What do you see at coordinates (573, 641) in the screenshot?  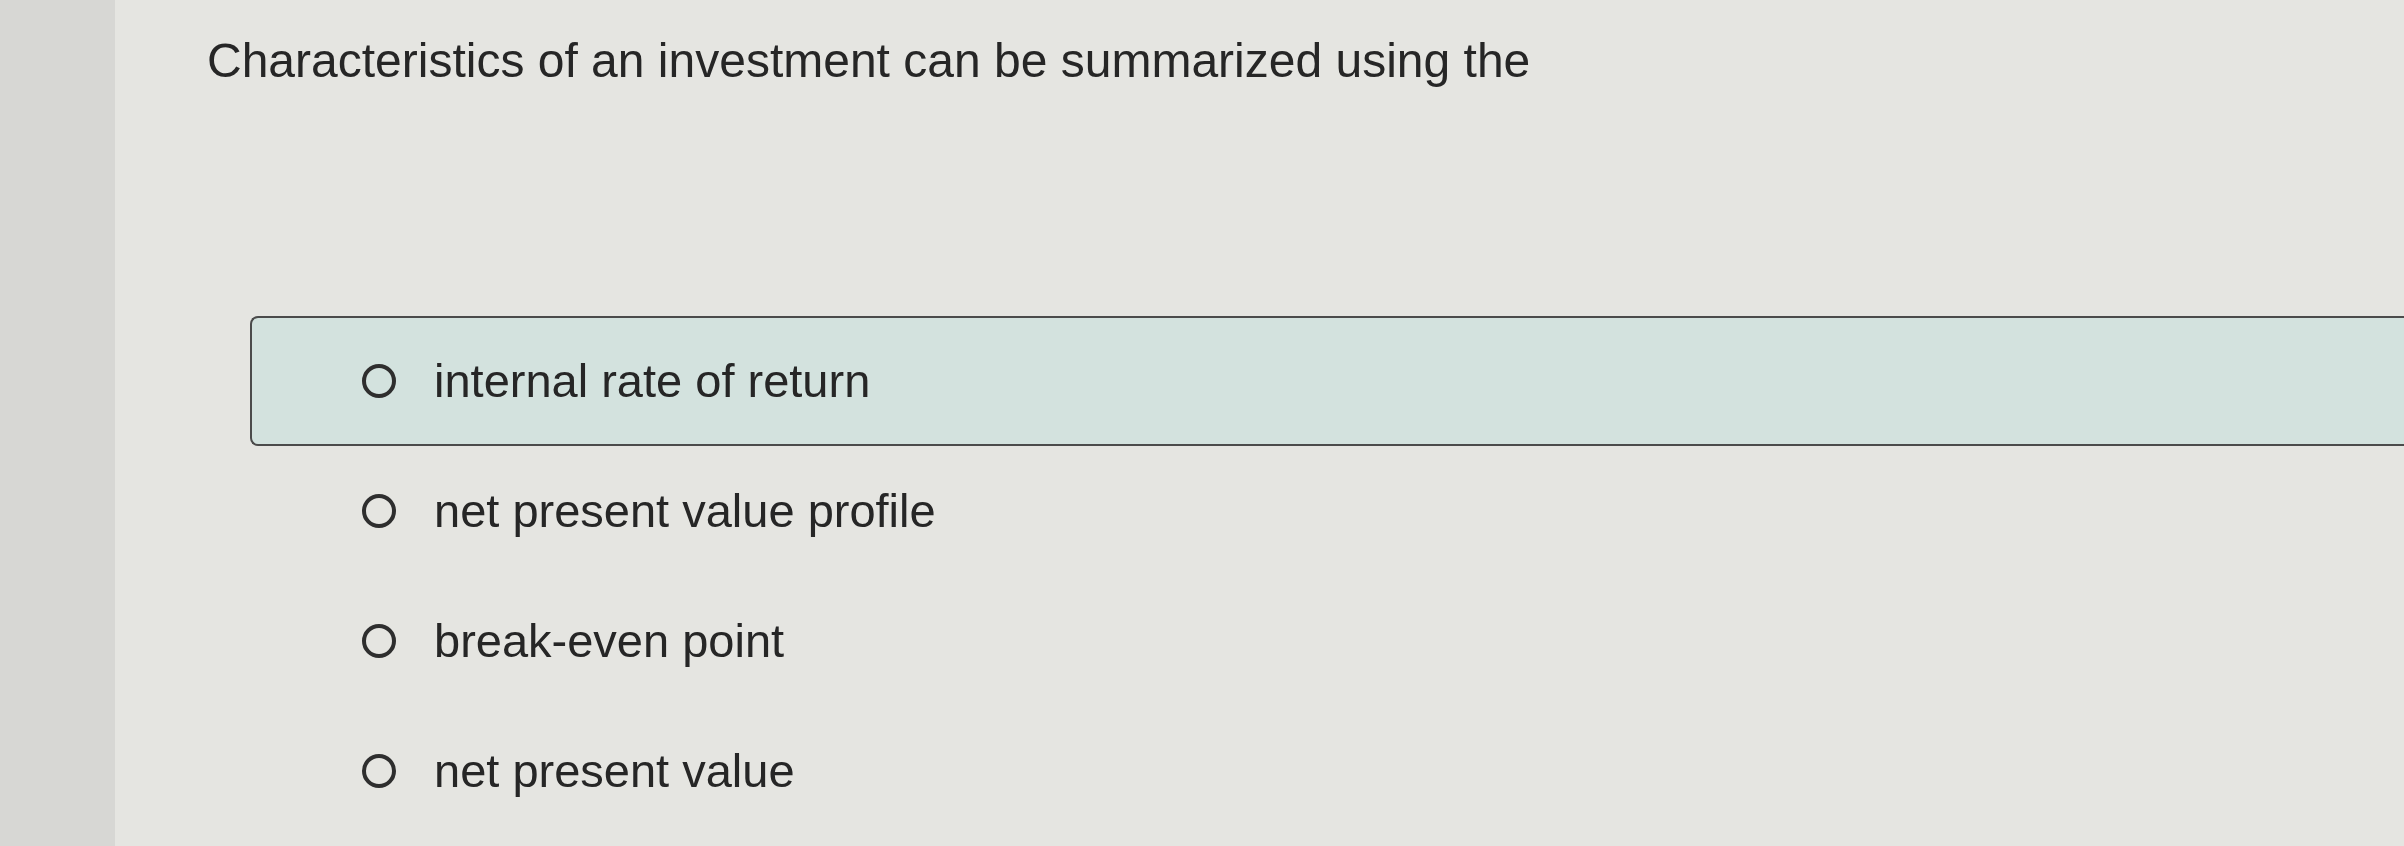 I see `answer-option: break-even point` at bounding box center [573, 641].